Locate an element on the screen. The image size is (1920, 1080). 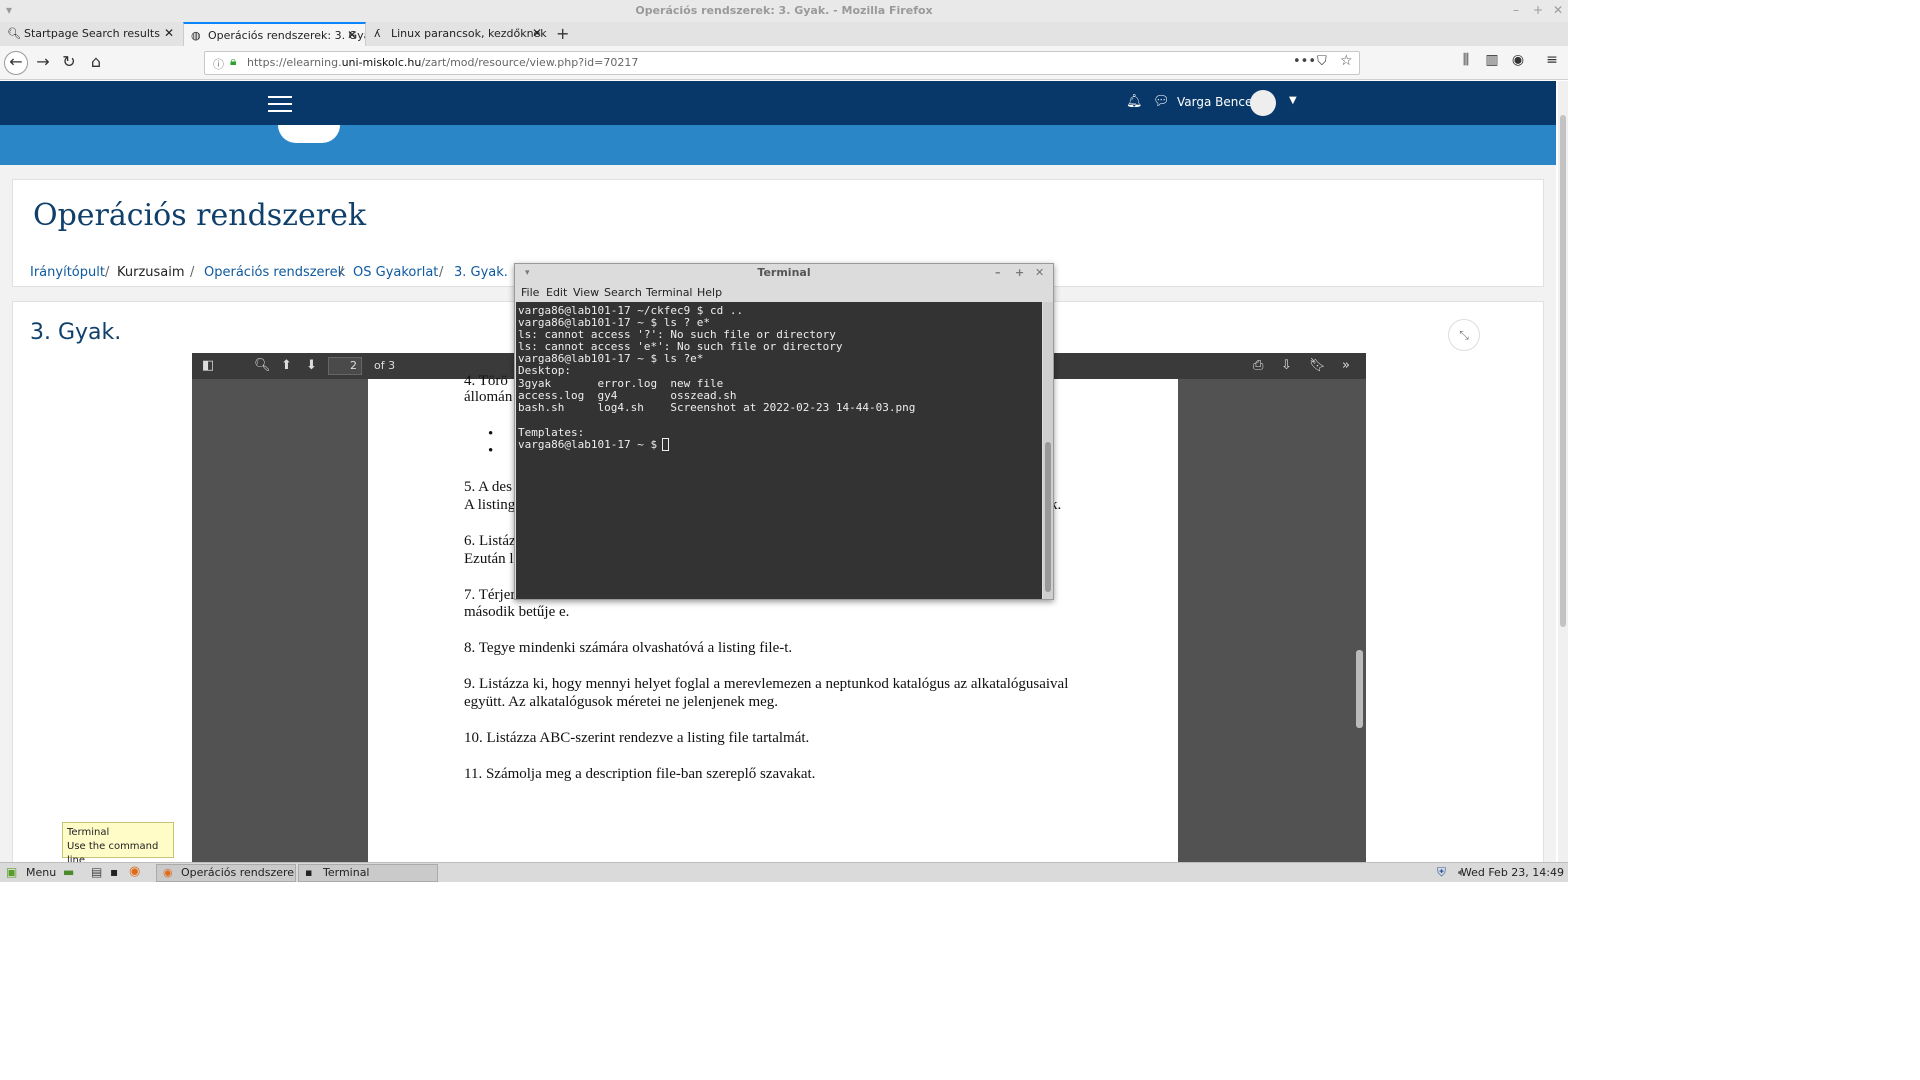
messages-icon: 💬︎ is located at coordinates (1161, 101).